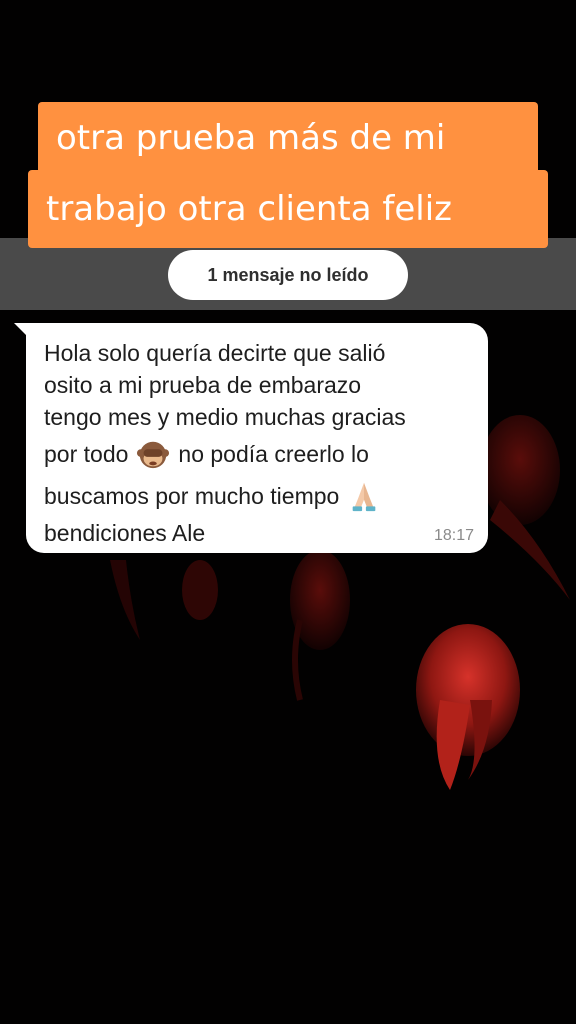 This screenshot has width=576, height=1024. Describe the element at coordinates (288, 275) in the screenshot. I see `unread-messages-banner: 1 mensaje no leído` at that location.